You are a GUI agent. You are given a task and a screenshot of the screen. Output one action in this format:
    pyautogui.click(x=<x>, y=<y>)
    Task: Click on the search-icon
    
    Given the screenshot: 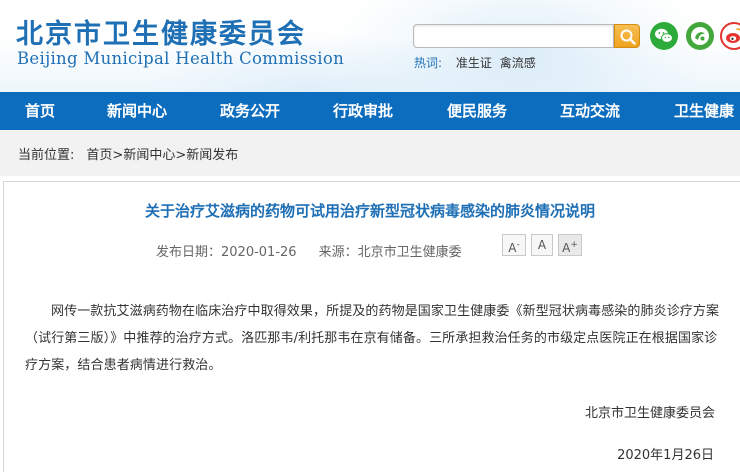 What is the action you would take?
    pyautogui.click(x=628, y=37)
    